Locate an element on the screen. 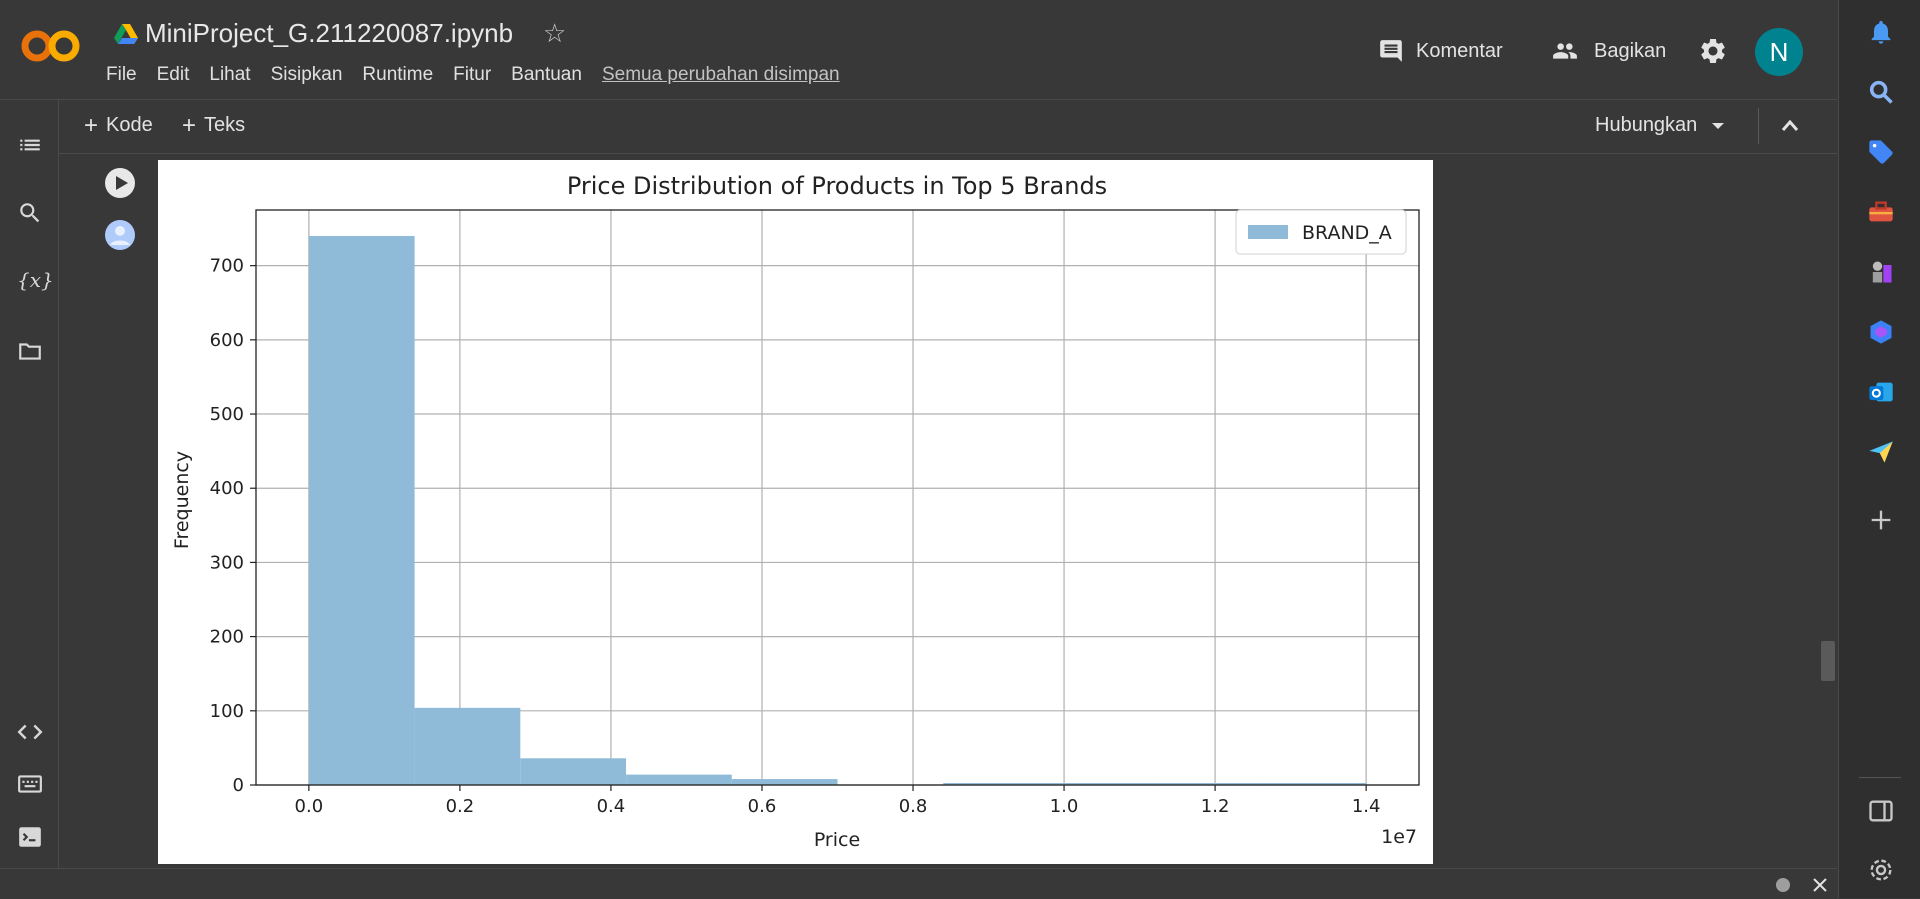 The width and height of the screenshot is (1920, 899). y-tick-label: 500 is located at coordinates (227, 414).